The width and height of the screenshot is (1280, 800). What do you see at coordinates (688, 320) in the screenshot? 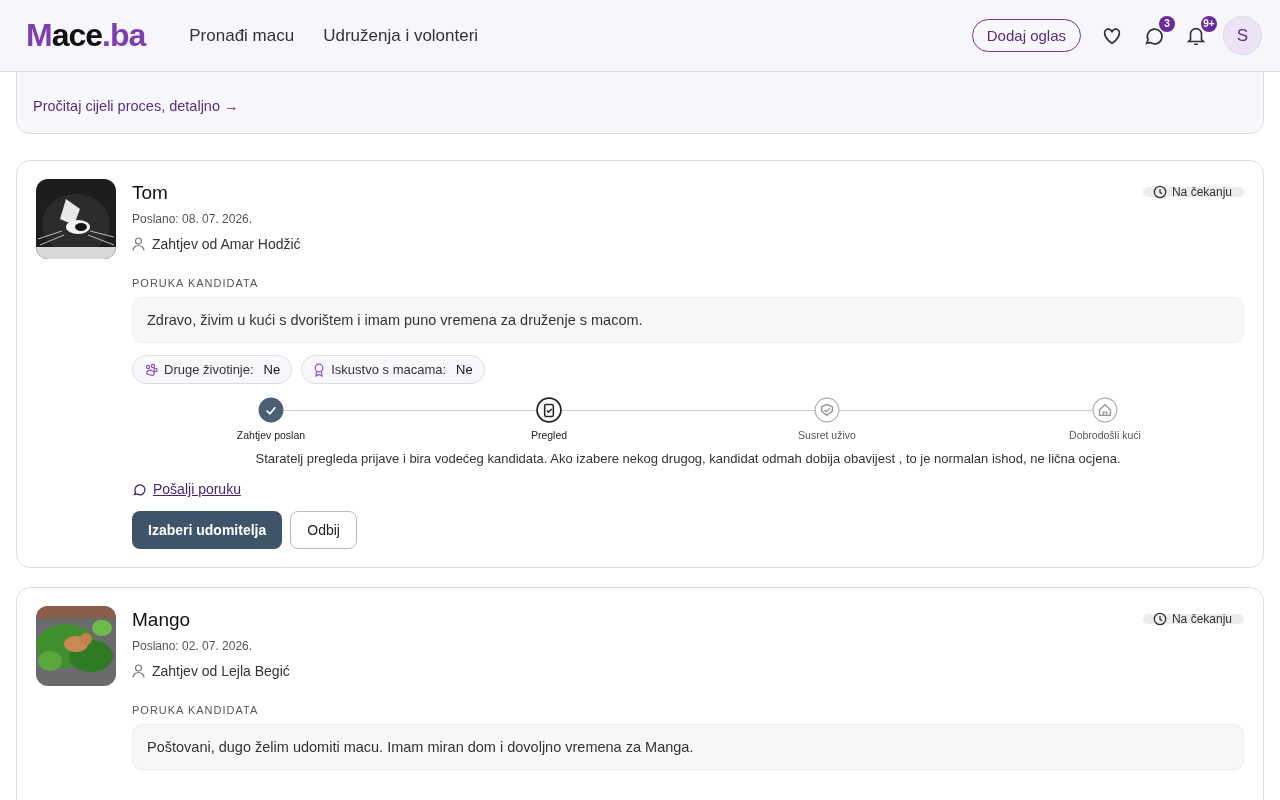
I see `candidate-message: Zdravo, živim u kući s dvorištem i imam puno vremena za druženje s macom.` at bounding box center [688, 320].